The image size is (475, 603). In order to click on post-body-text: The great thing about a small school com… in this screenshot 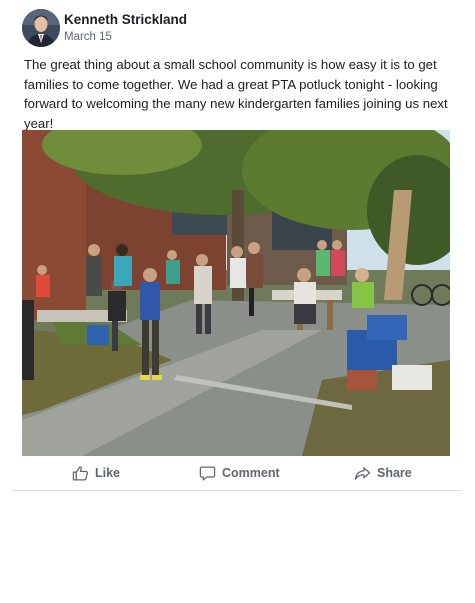, I will do `click(236, 94)`.